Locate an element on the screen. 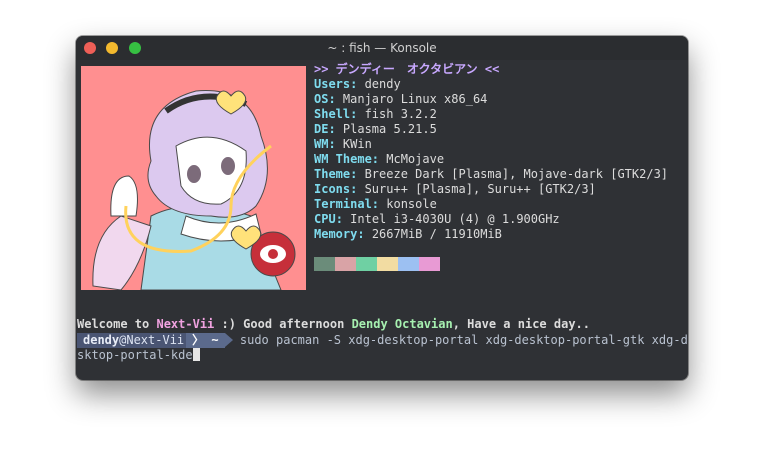  info-value: 2667MiB / 11910MiB is located at coordinates (433, 234).